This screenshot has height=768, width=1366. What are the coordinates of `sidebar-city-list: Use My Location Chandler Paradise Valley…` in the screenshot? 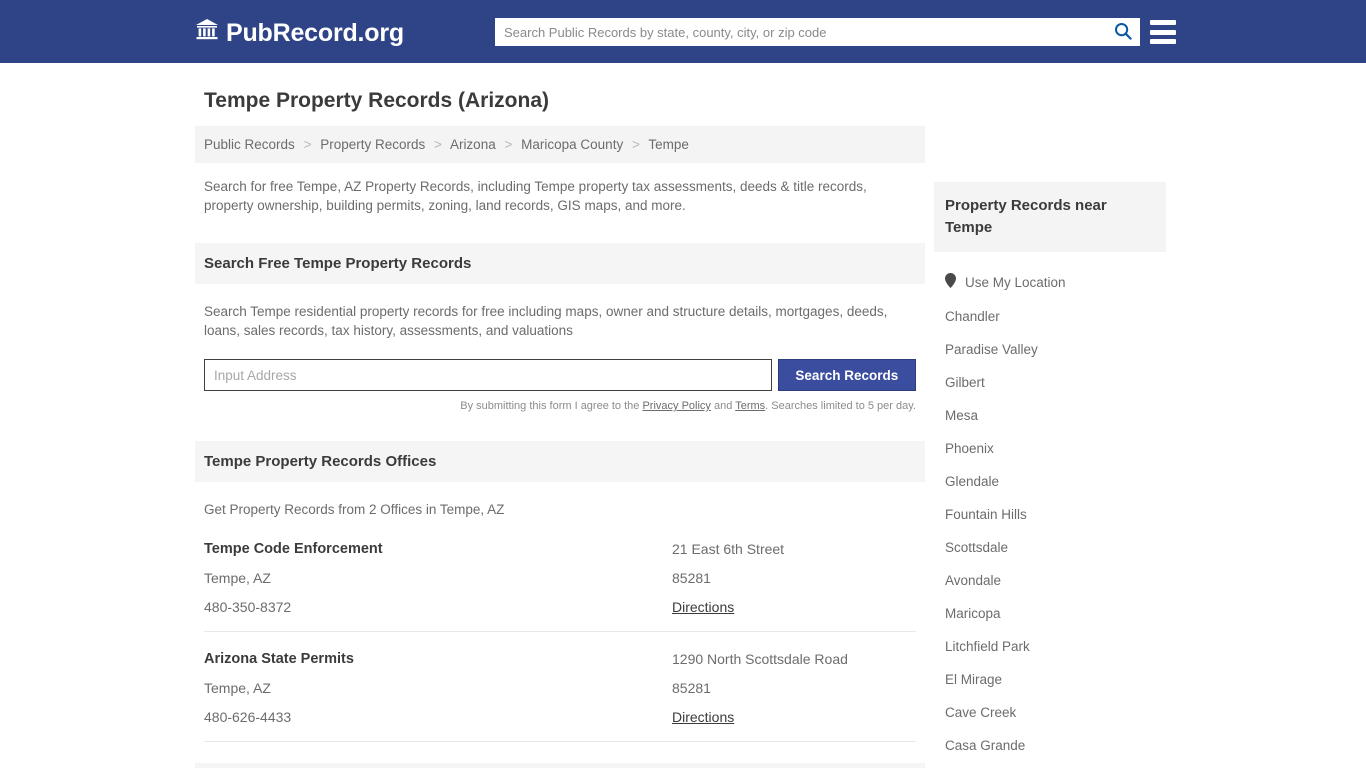 It's located at (1050, 510).